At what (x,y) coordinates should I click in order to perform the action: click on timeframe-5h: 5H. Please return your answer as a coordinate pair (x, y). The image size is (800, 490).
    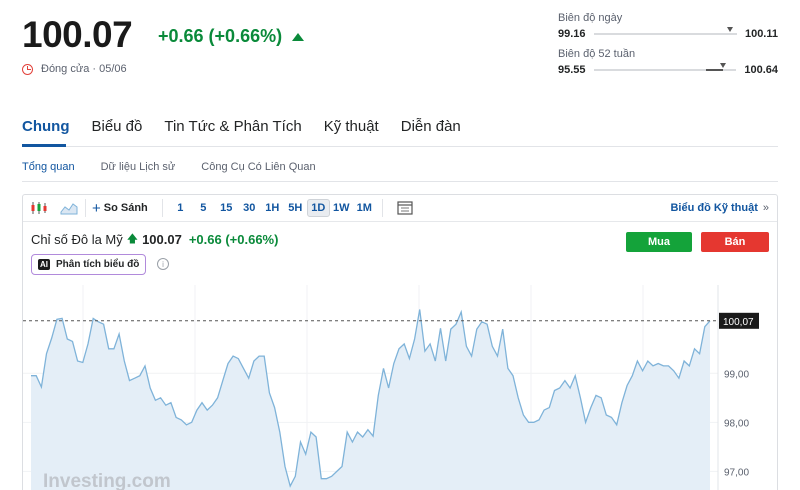
    Looking at the image, I should click on (295, 208).